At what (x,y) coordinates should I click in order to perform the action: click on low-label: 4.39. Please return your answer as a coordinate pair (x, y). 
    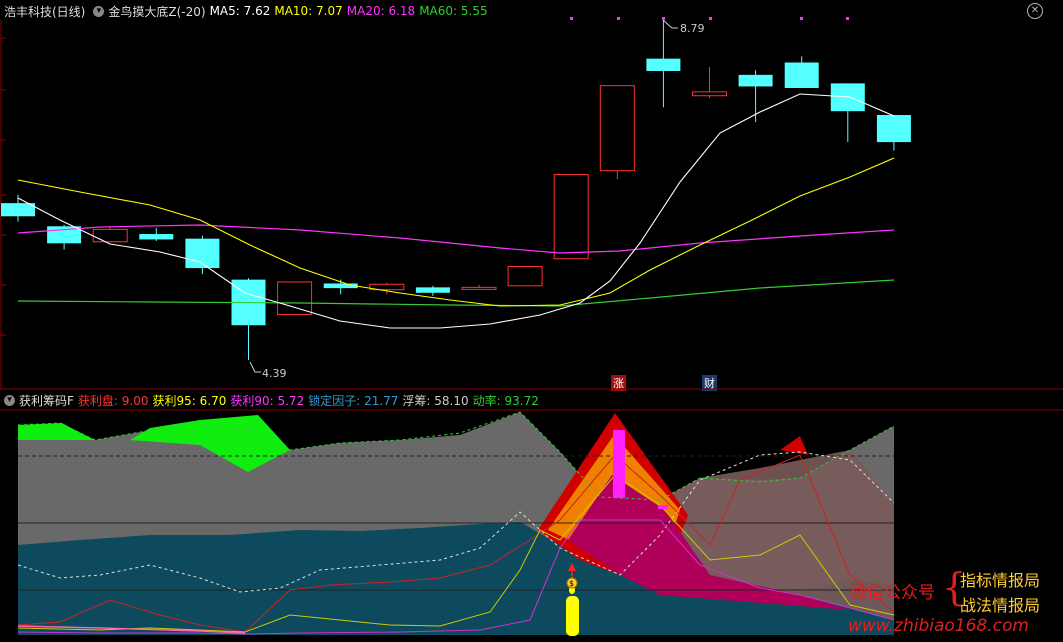
    Looking at the image, I should click on (274, 373).